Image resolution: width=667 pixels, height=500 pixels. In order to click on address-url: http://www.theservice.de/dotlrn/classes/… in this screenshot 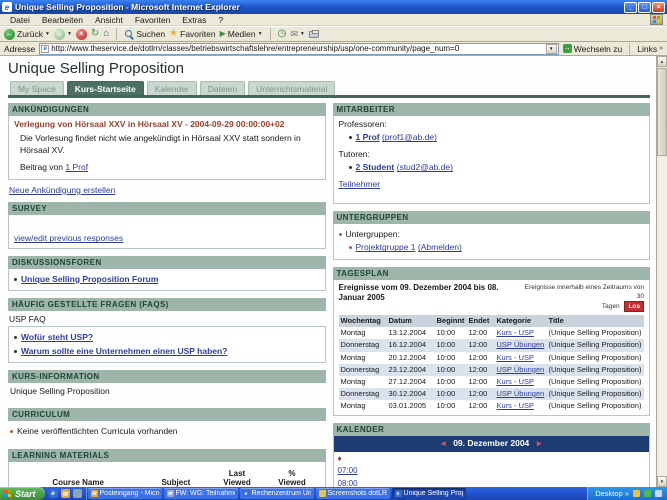, I will do `click(297, 48)`.